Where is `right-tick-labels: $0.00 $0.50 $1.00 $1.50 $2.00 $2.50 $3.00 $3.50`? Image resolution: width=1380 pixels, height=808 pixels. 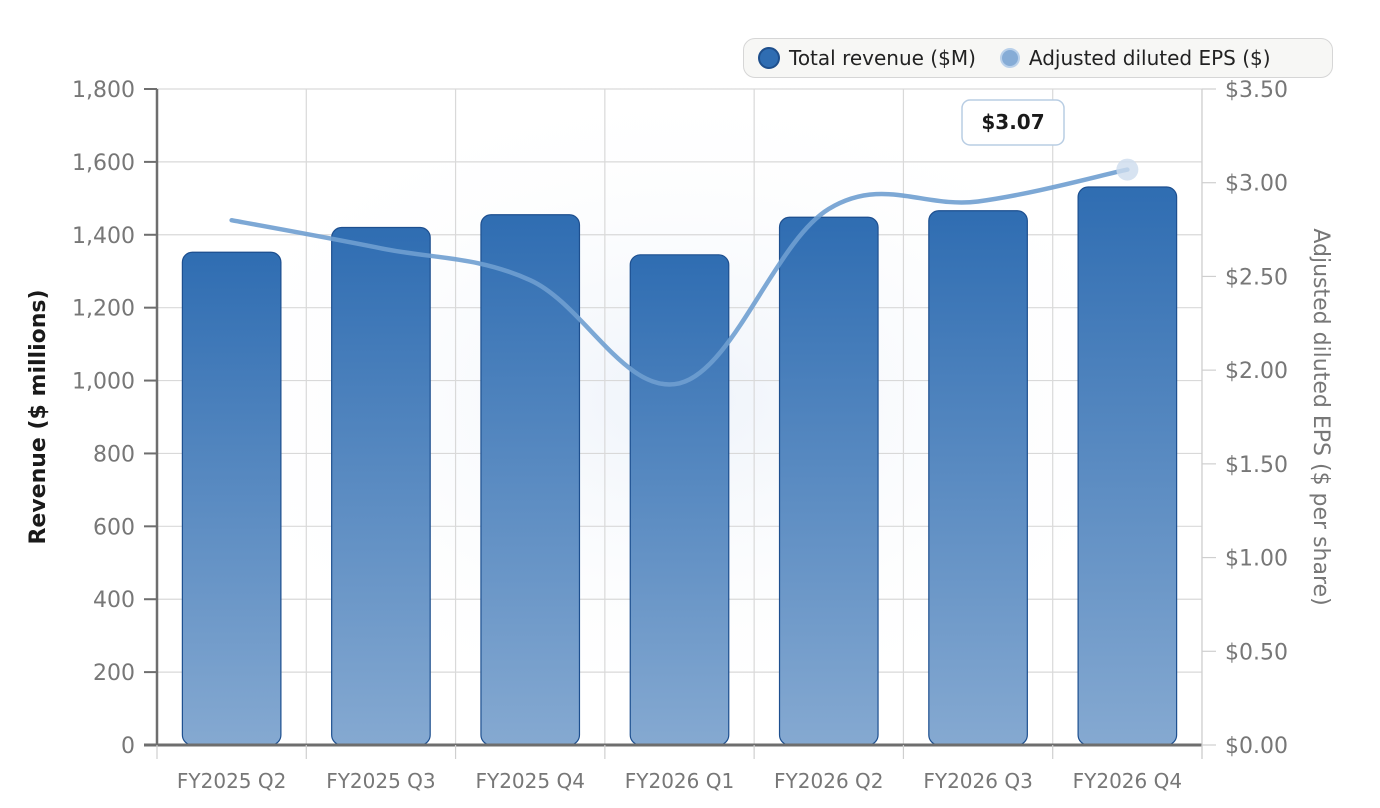
right-tick-labels: $0.00 $0.50 $1.00 $1.50 $2.00 $2.50 $3.00 $3.50 is located at coordinates (1256, 418).